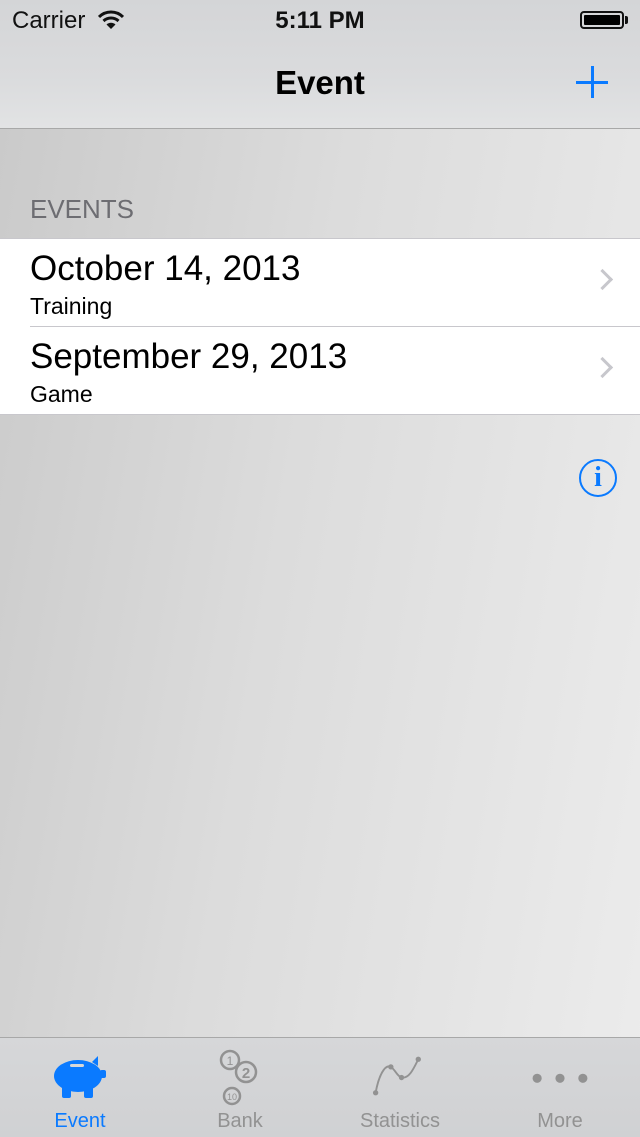 The image size is (640, 1137). What do you see at coordinates (232, 1097) in the screenshot?
I see `svg-text: 10` at bounding box center [232, 1097].